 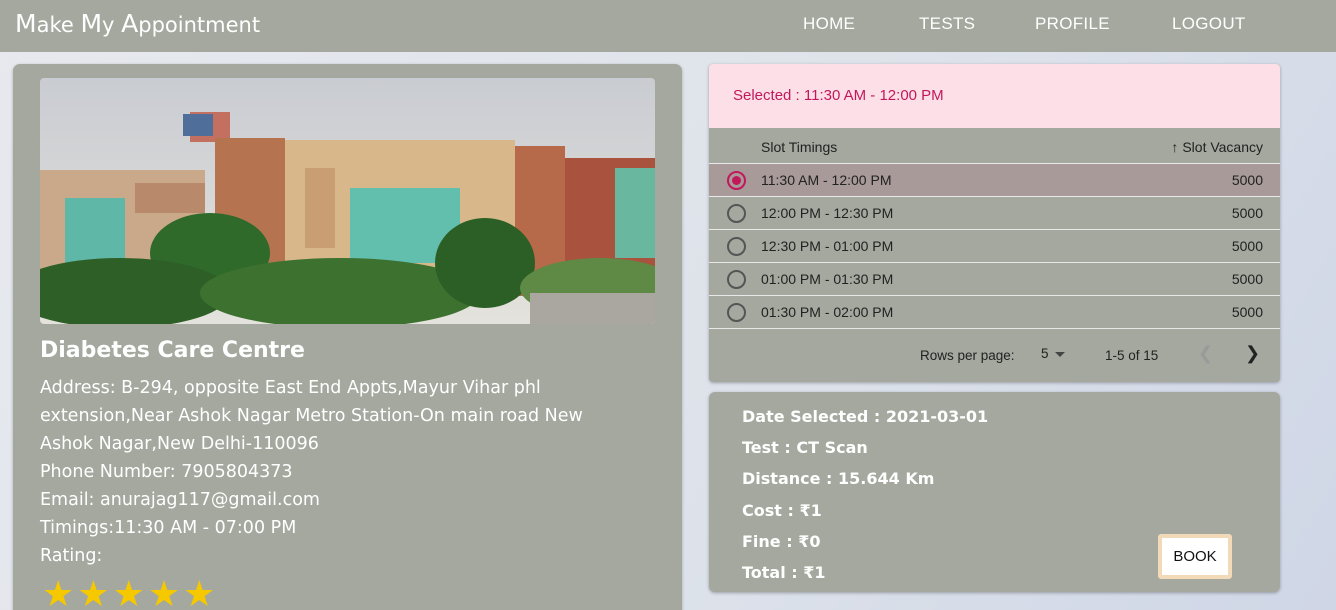 I want to click on centre-phone: Phone Number: 7905804373, so click(x=166, y=472).